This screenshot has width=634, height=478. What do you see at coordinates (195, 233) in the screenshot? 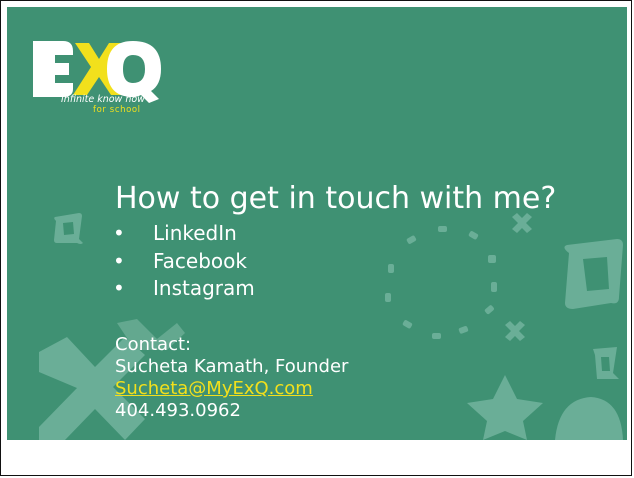
I see `list-item-label: LinkedIn` at bounding box center [195, 233].